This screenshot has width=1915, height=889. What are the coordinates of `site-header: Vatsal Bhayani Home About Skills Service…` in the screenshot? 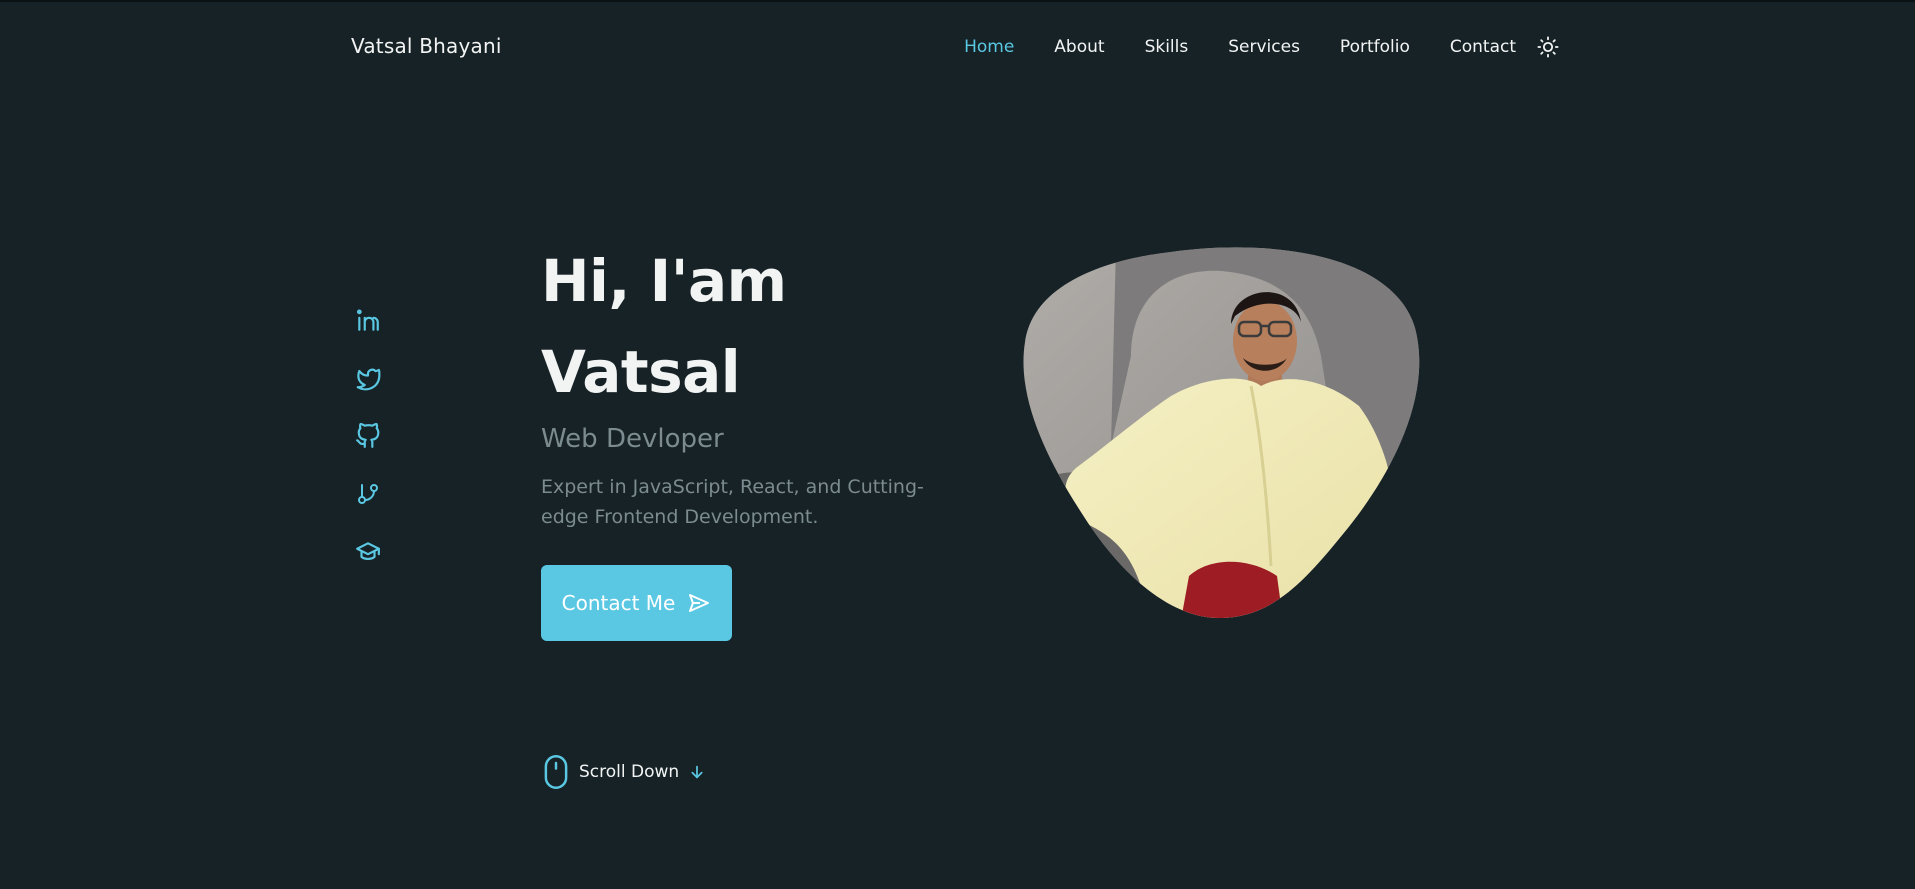 It's located at (957, 47).